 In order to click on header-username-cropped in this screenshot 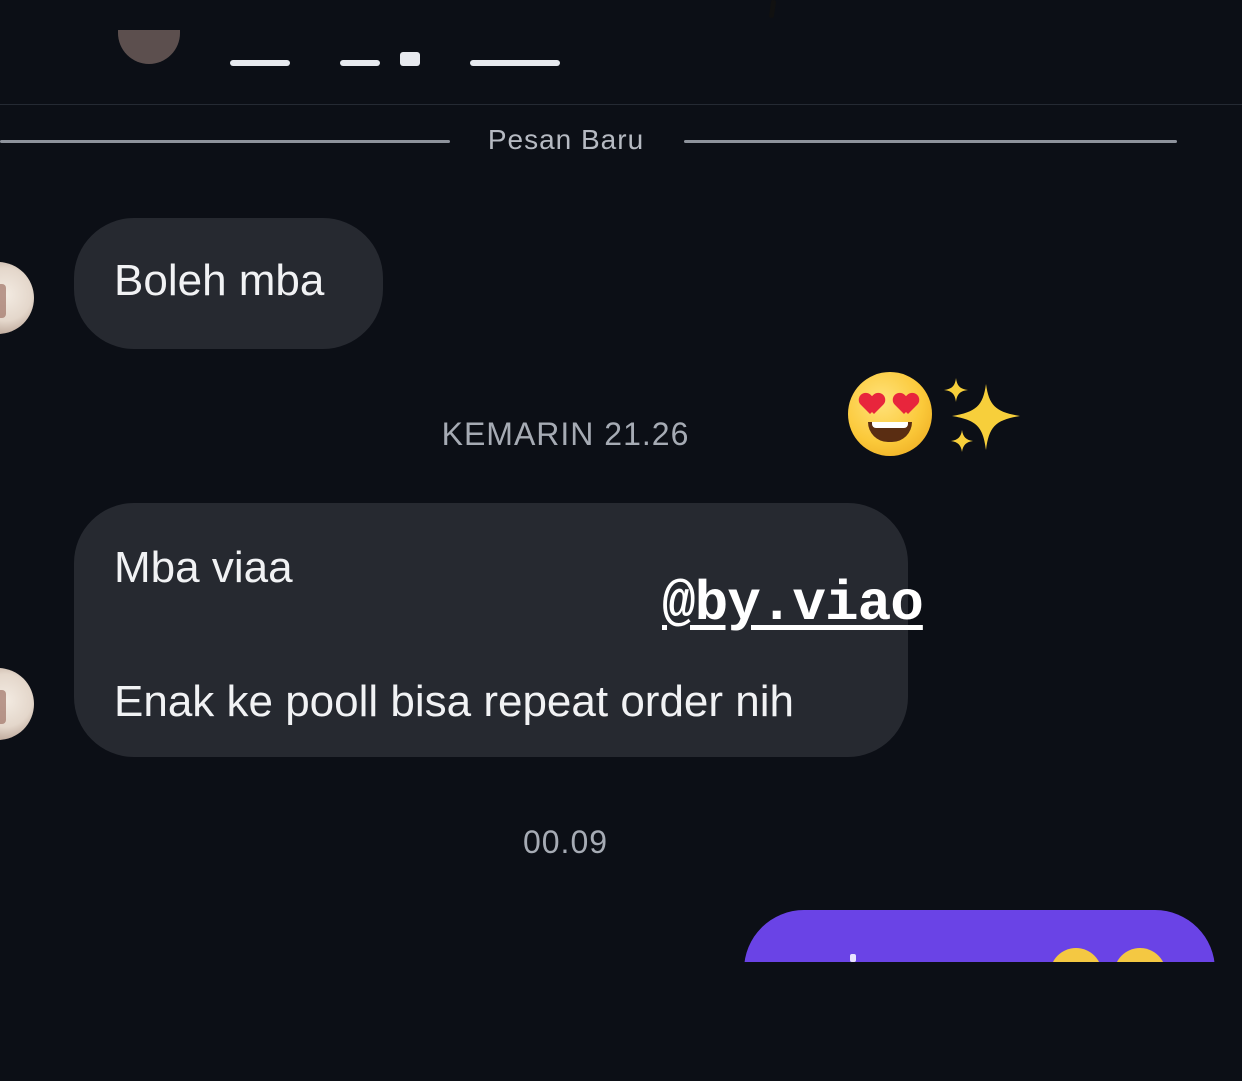, I will do `click(395, 53)`.